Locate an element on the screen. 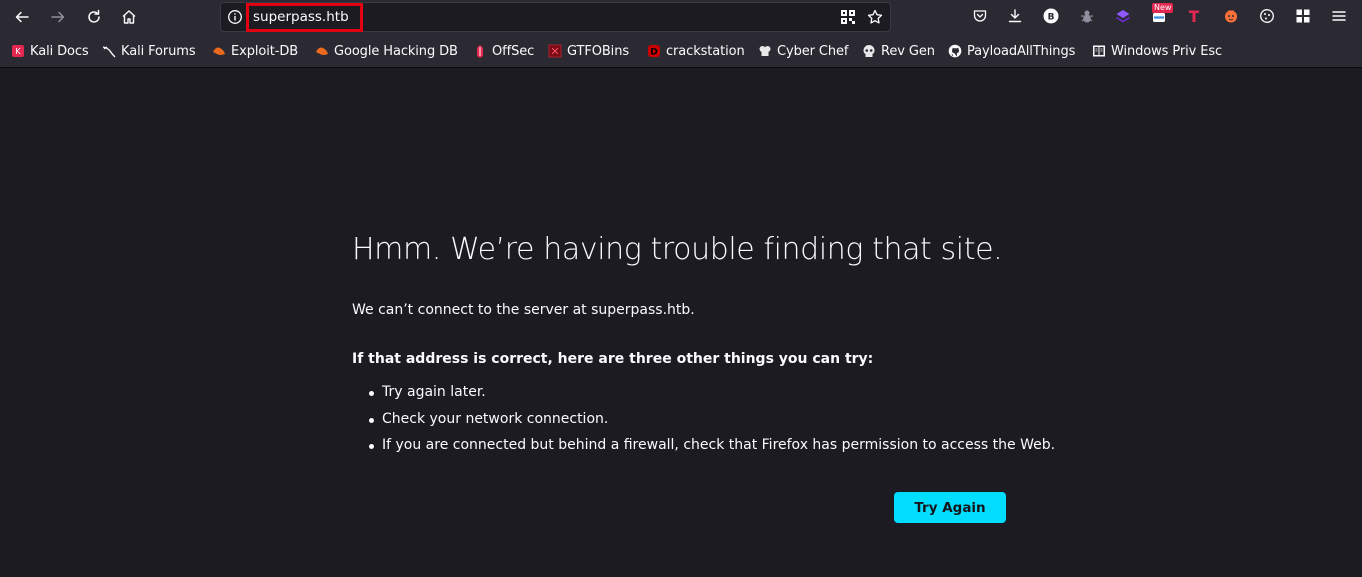  bookmark-rev-gen: Rev Gen is located at coordinates (898, 51).